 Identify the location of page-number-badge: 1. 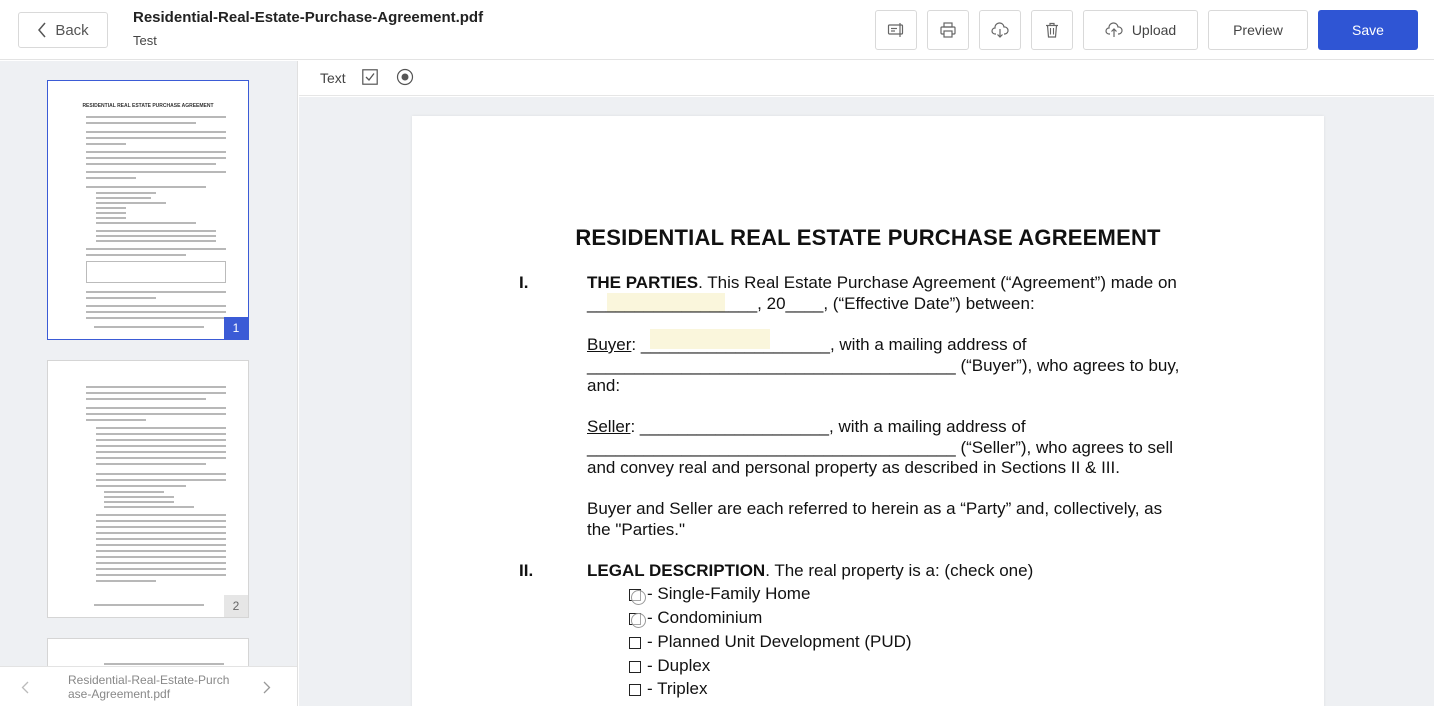
(236, 328).